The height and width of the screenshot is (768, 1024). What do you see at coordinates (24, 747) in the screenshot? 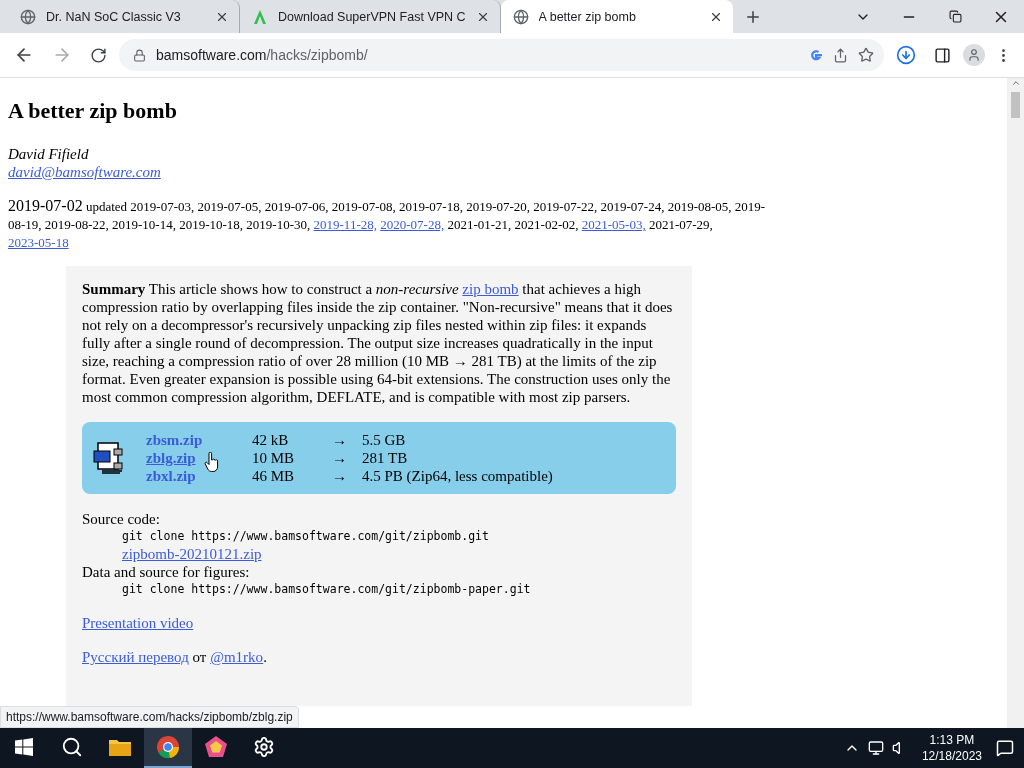
I see `windows-start-icon` at bounding box center [24, 747].